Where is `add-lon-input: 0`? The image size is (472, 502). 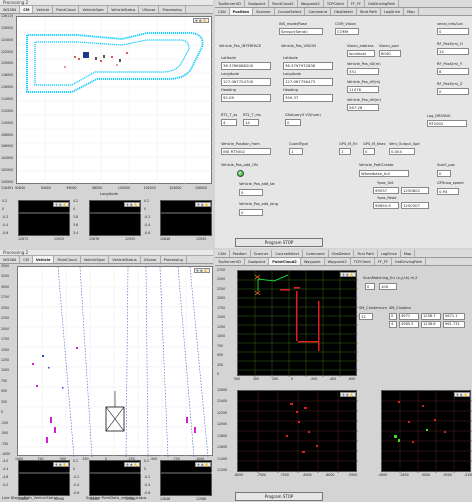
add-lon-input: 0 is located at coordinates (251, 212).